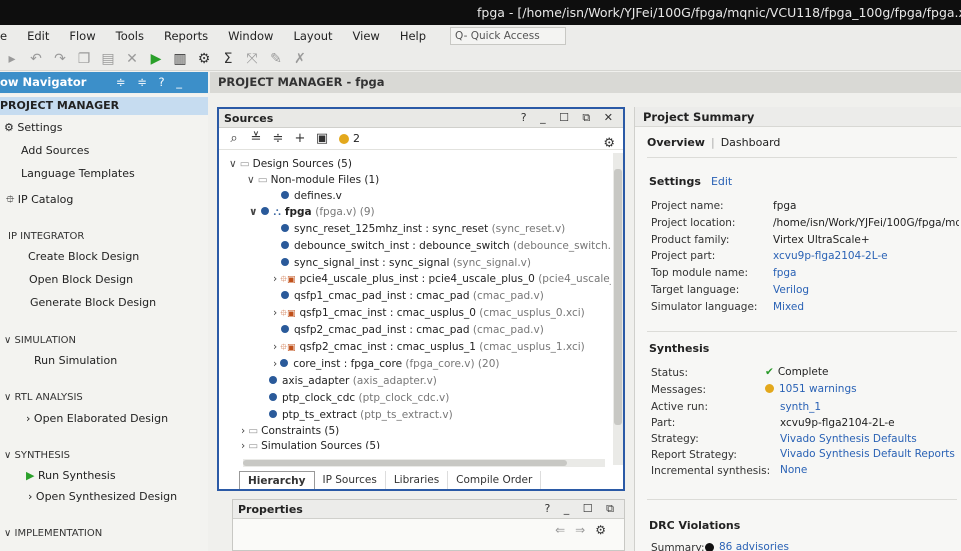 This screenshot has width=961, height=551. I want to click on tree-non-module-files: ∨ ▭ Non-module Files (1), so click(313, 180).